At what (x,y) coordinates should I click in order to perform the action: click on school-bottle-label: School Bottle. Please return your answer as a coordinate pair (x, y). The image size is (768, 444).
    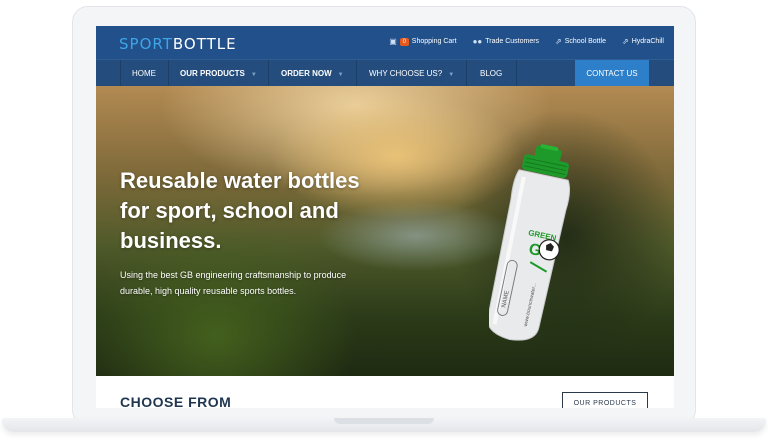
    Looking at the image, I should click on (585, 41).